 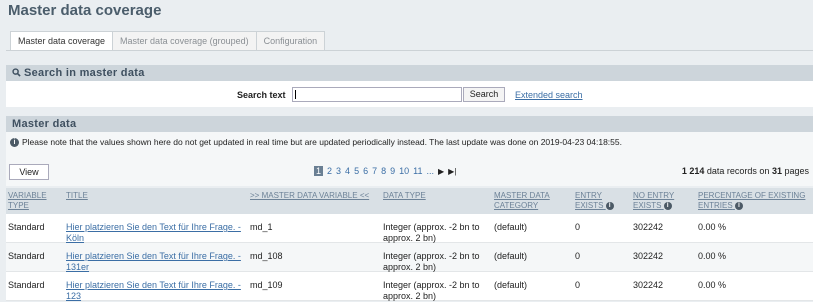 I want to click on tab-configuration: Configuration, so click(x=291, y=41).